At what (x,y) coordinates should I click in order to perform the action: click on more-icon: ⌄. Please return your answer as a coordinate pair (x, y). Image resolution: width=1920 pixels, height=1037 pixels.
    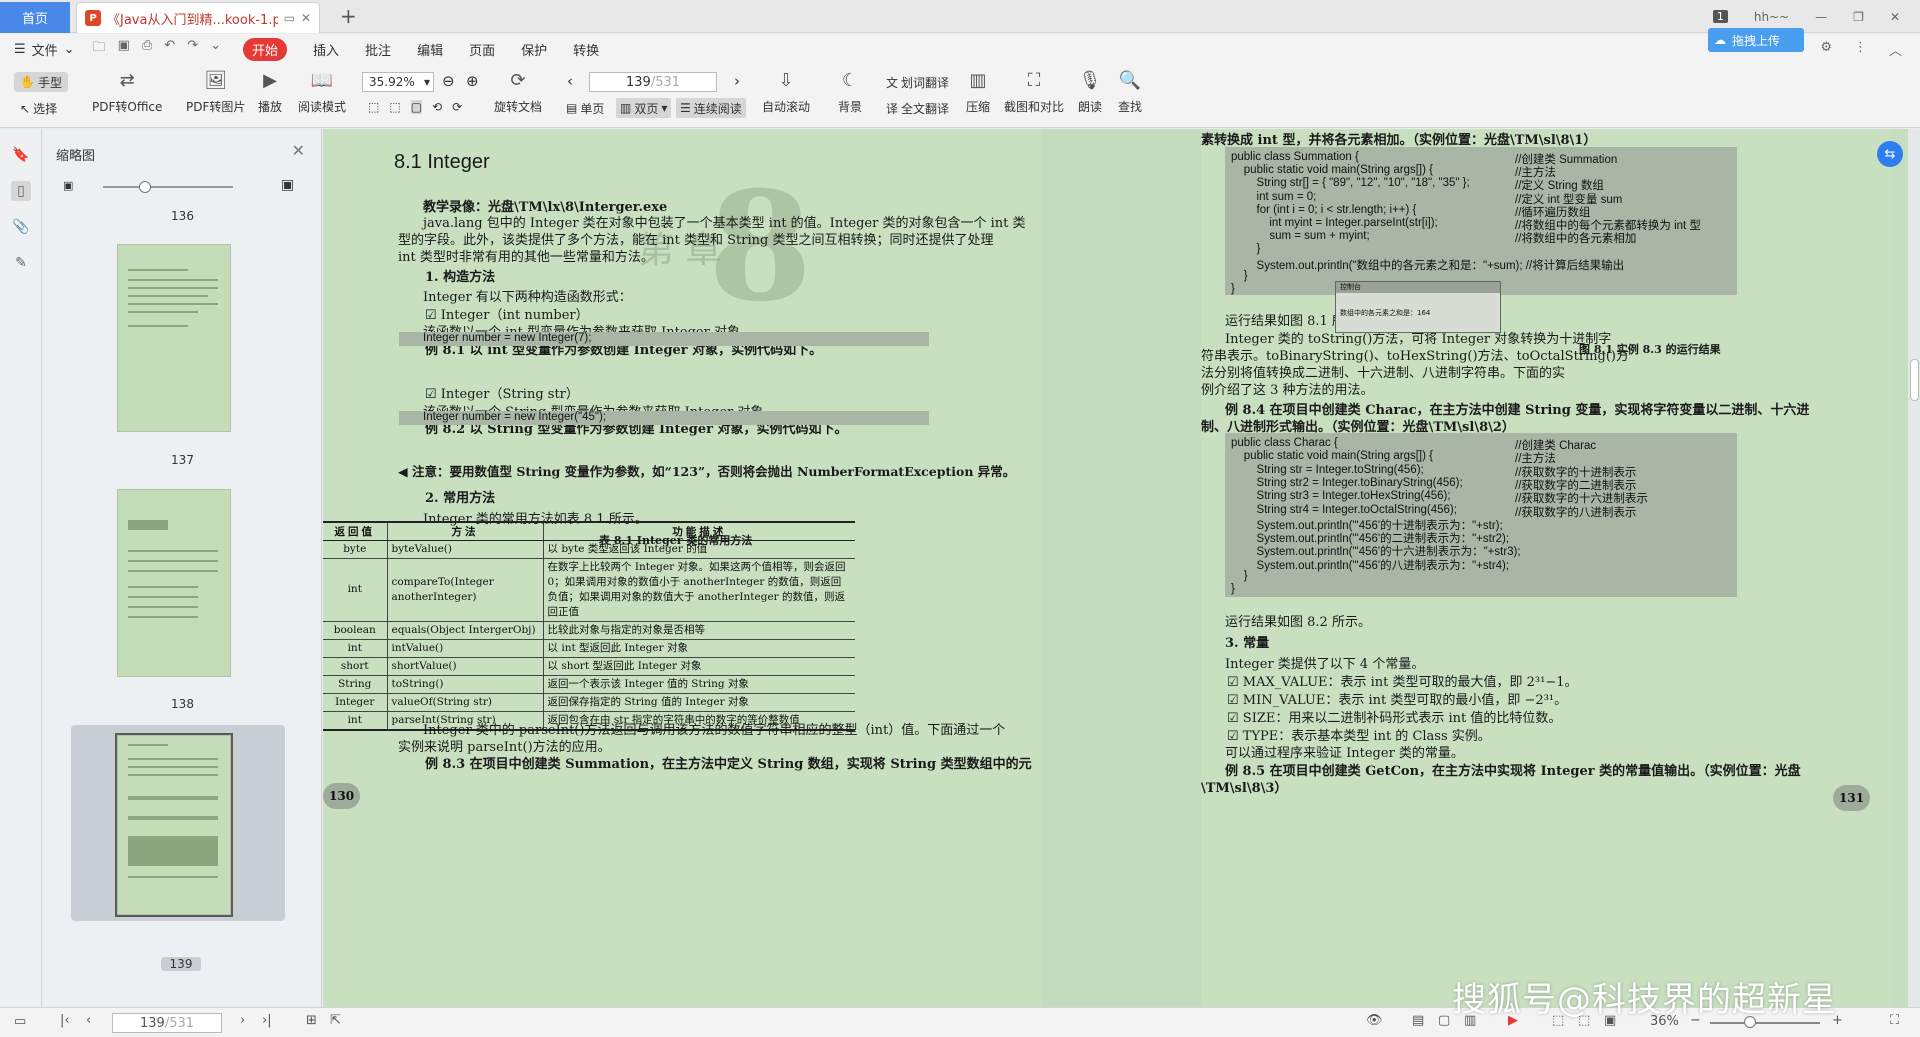
    Looking at the image, I should click on (215, 49).